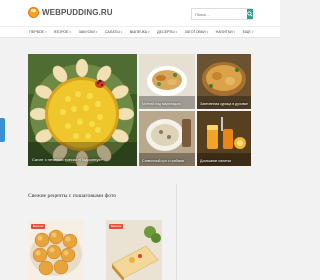 The image size is (320, 280). What do you see at coordinates (161, 104) in the screenshot?
I see `tile-caption: Минтай под маринадом` at bounding box center [161, 104].